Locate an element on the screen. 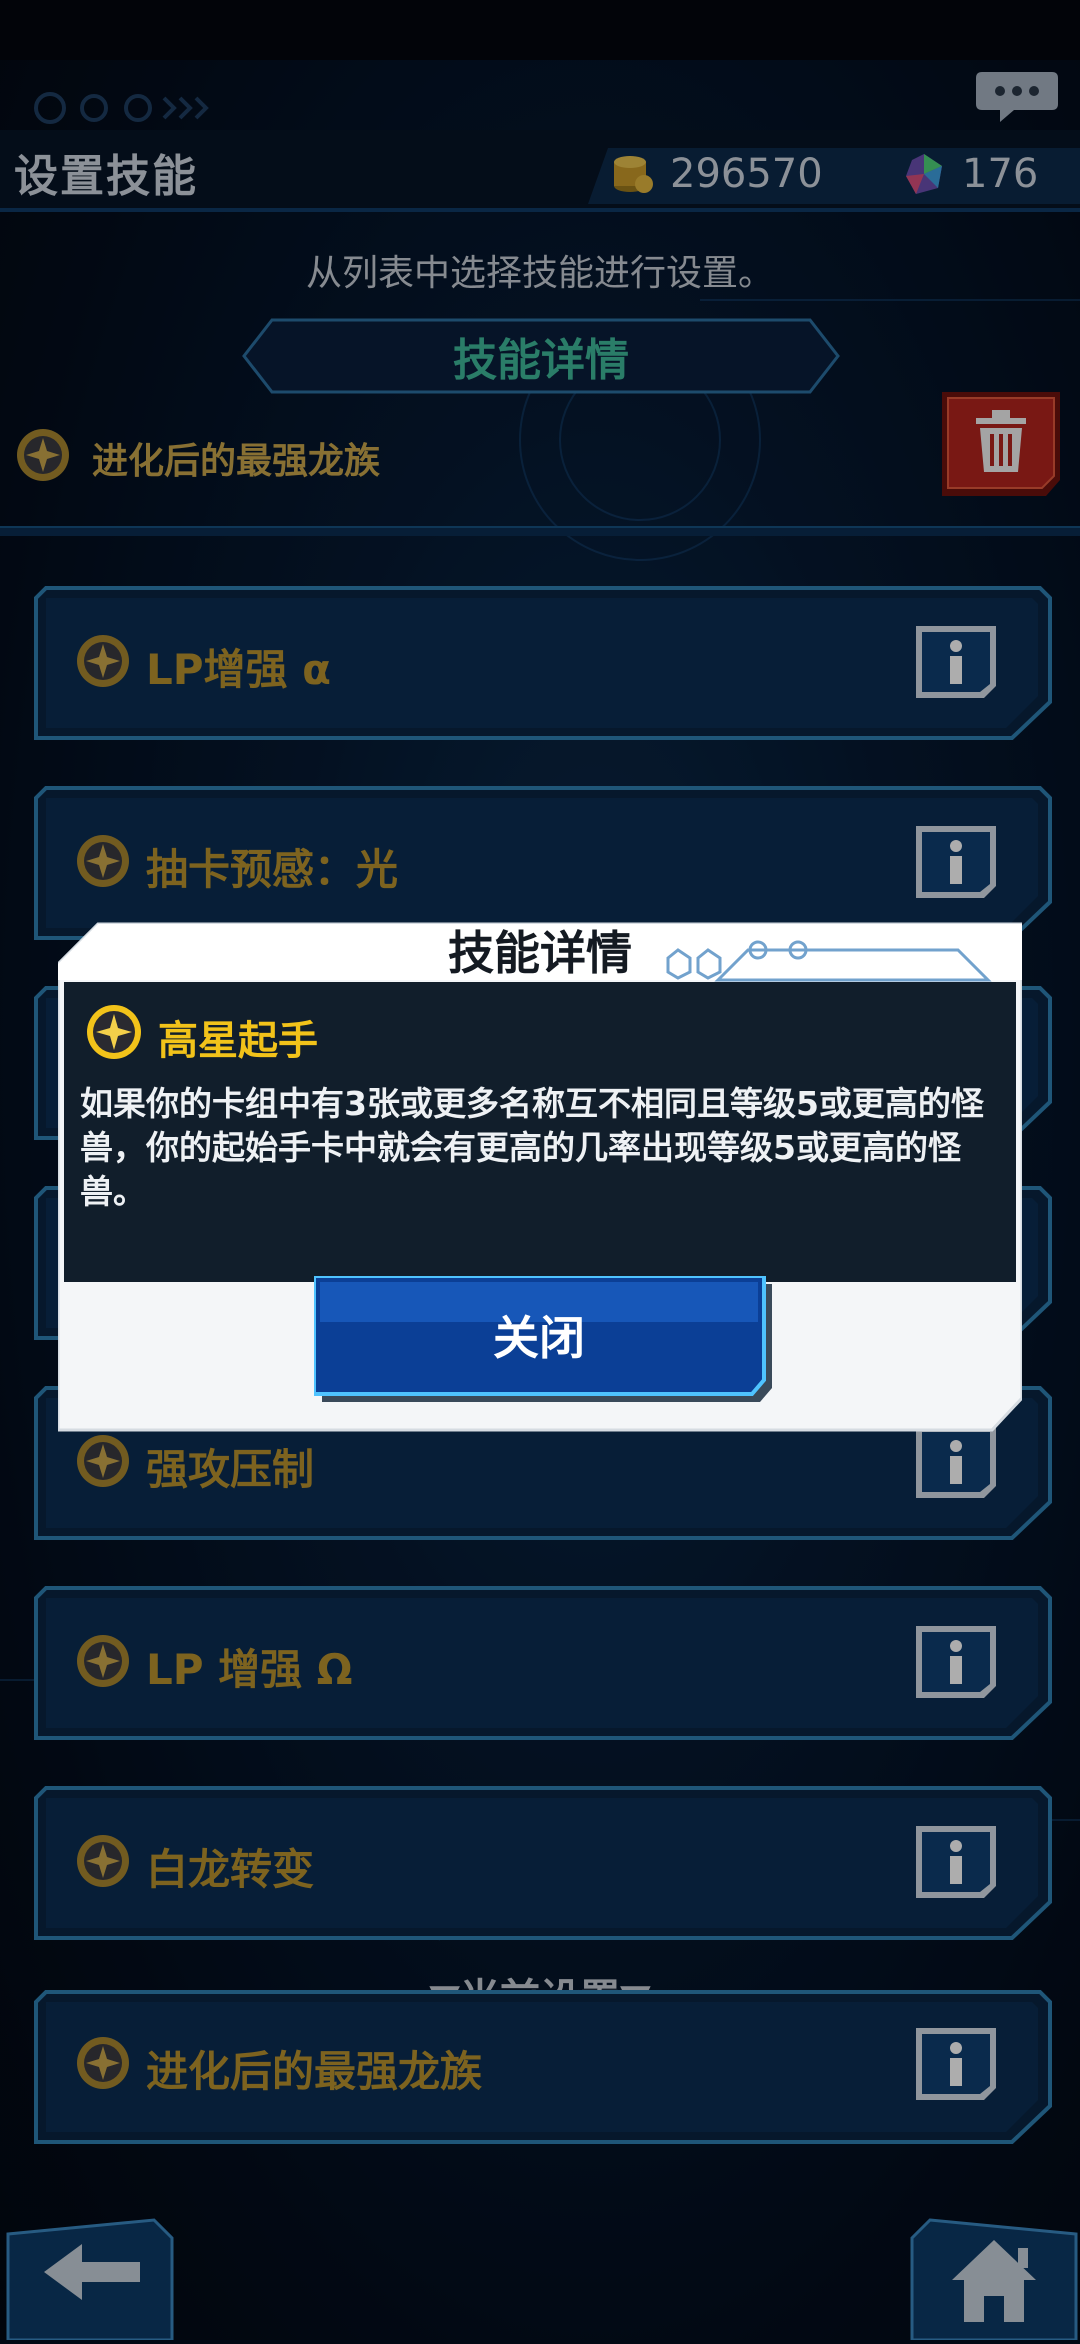 Image resolution: width=1080 pixels, height=2344 pixels. close-button: 关闭 is located at coordinates (543, 1339).